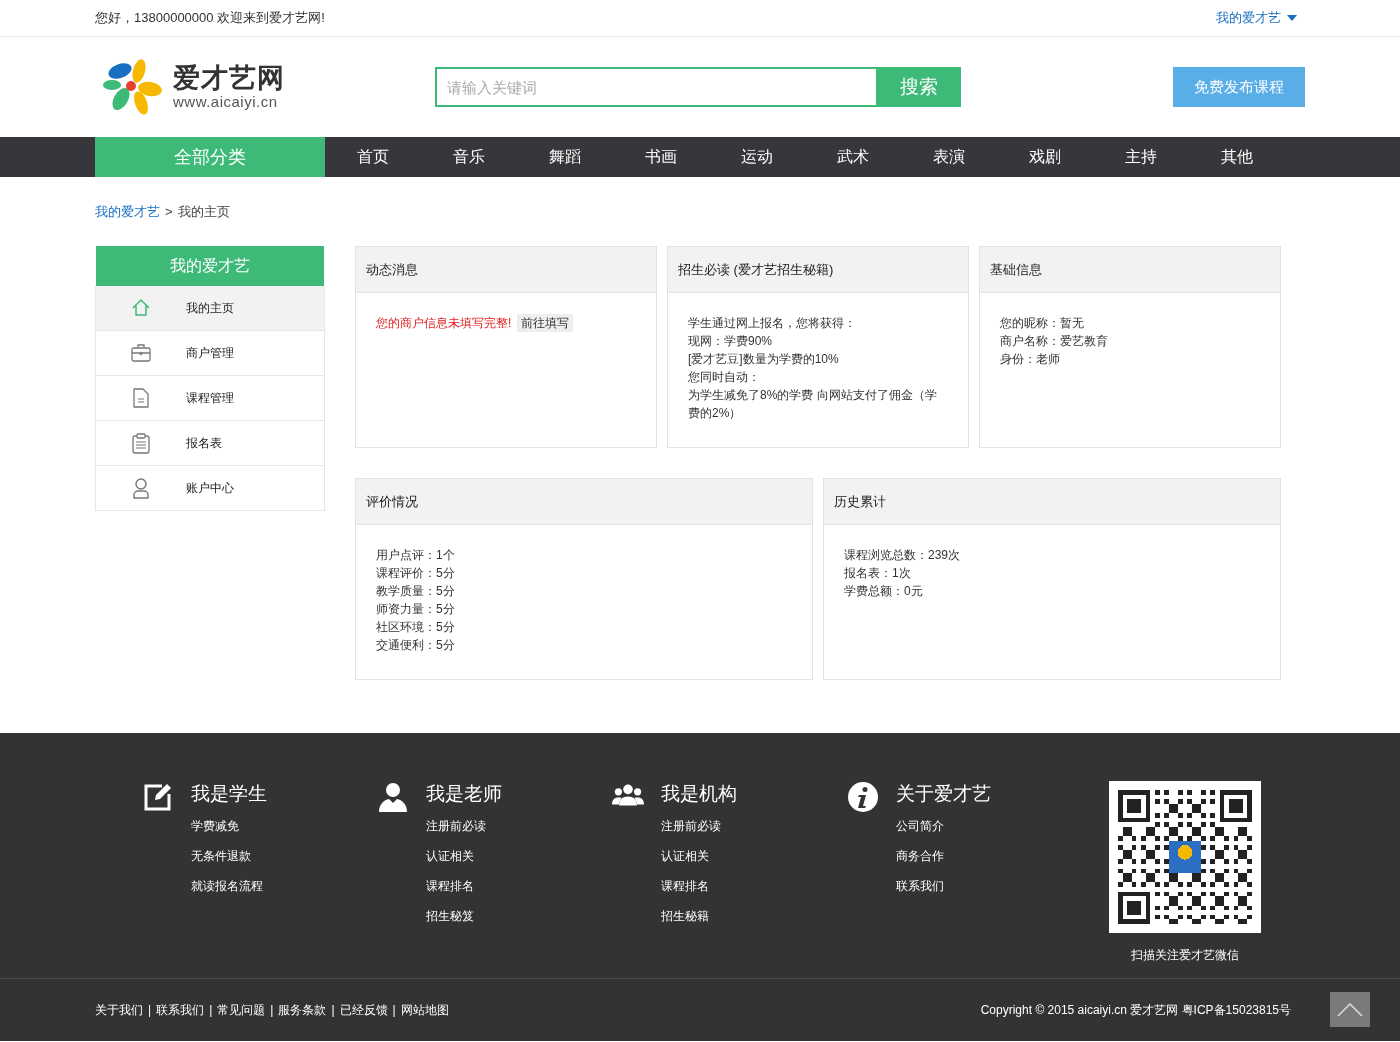  What do you see at coordinates (1141, 157) in the screenshot?
I see `nav-link: 主持` at bounding box center [1141, 157].